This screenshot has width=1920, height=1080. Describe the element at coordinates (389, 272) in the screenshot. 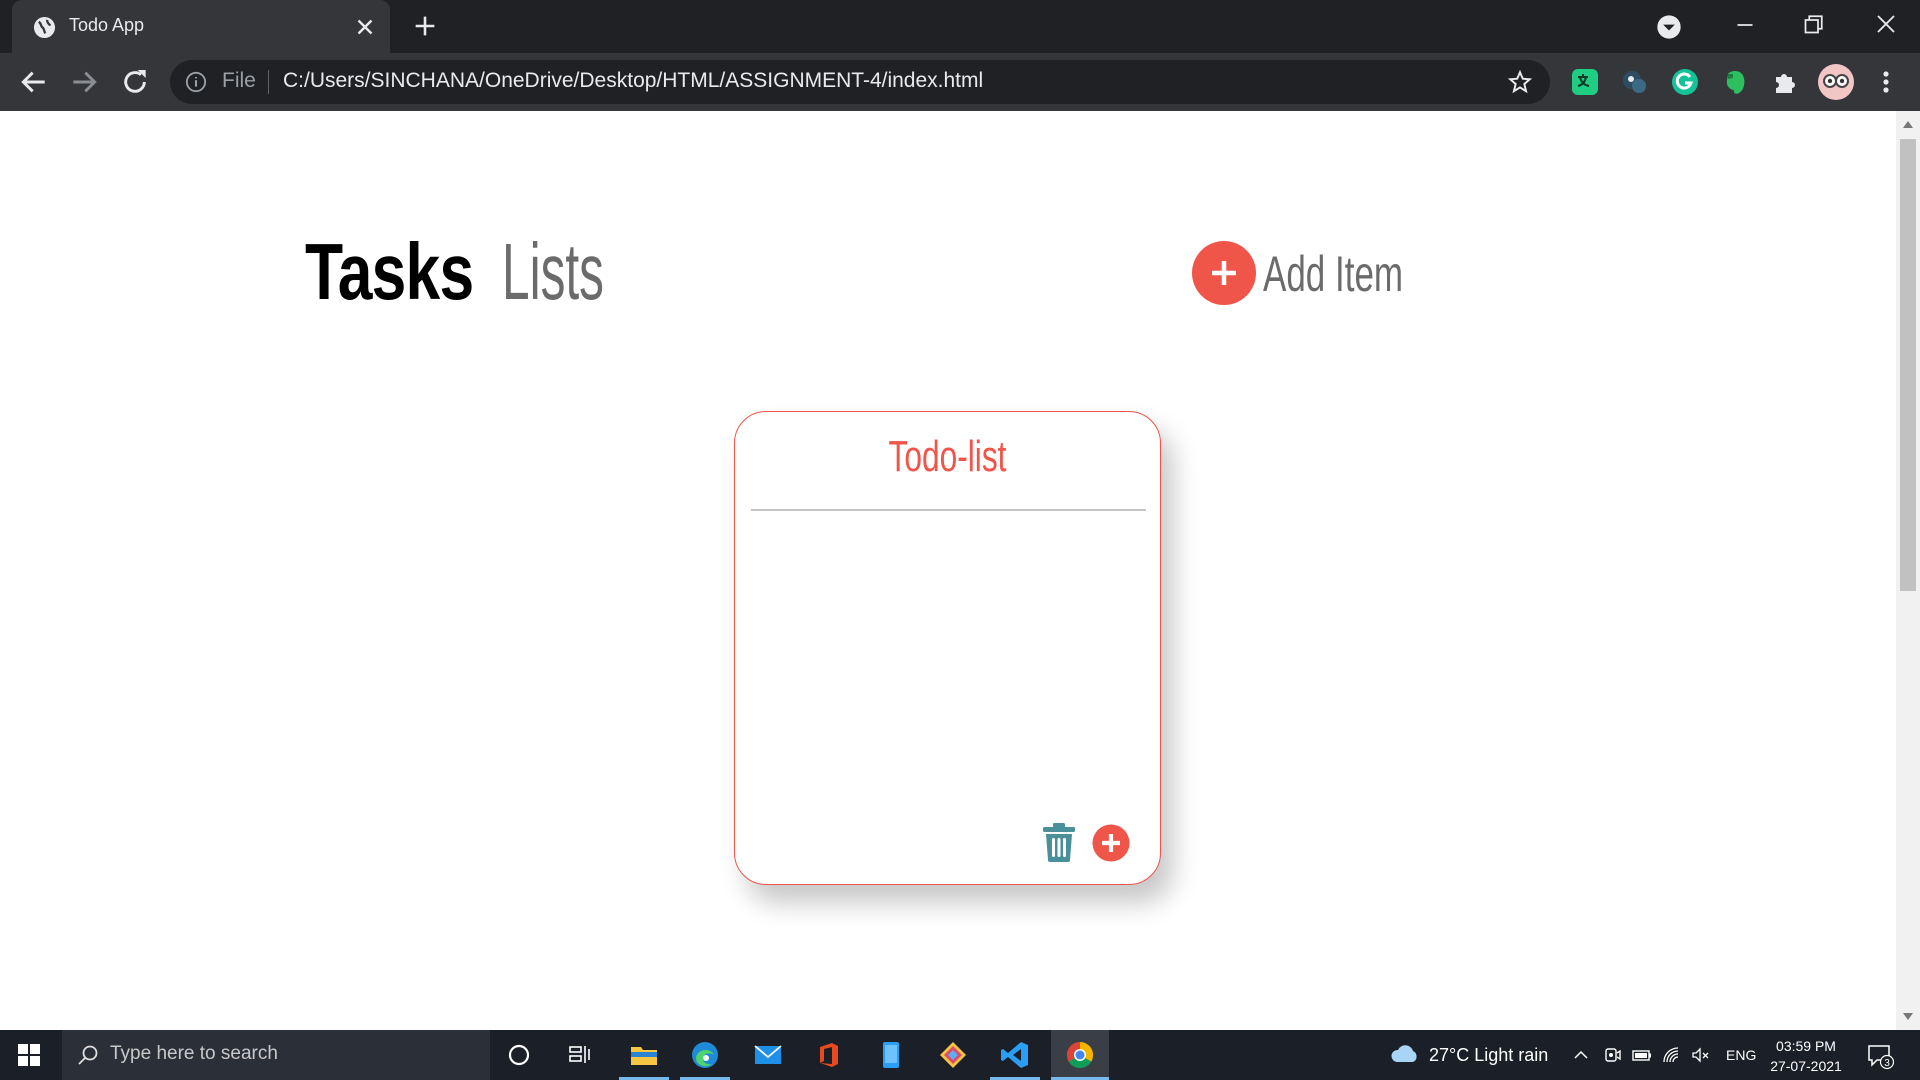

I see `nav-tasks-link: Tasks` at that location.